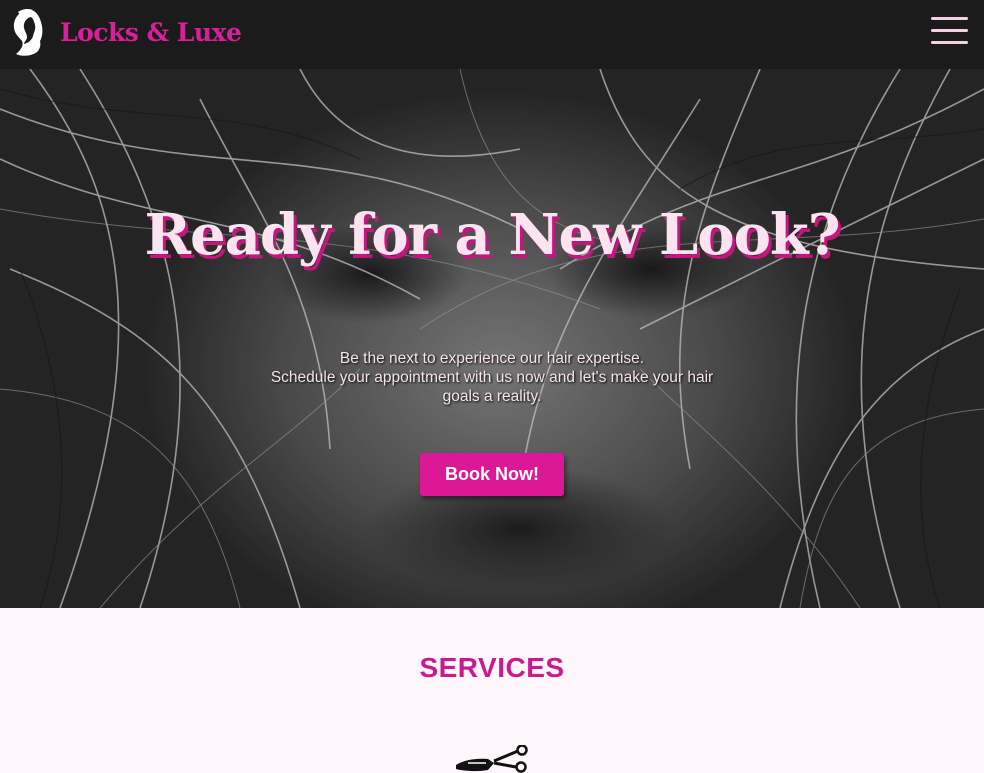 Image resolution: width=984 pixels, height=773 pixels. I want to click on book-now-button: Book Now!, so click(492, 474).